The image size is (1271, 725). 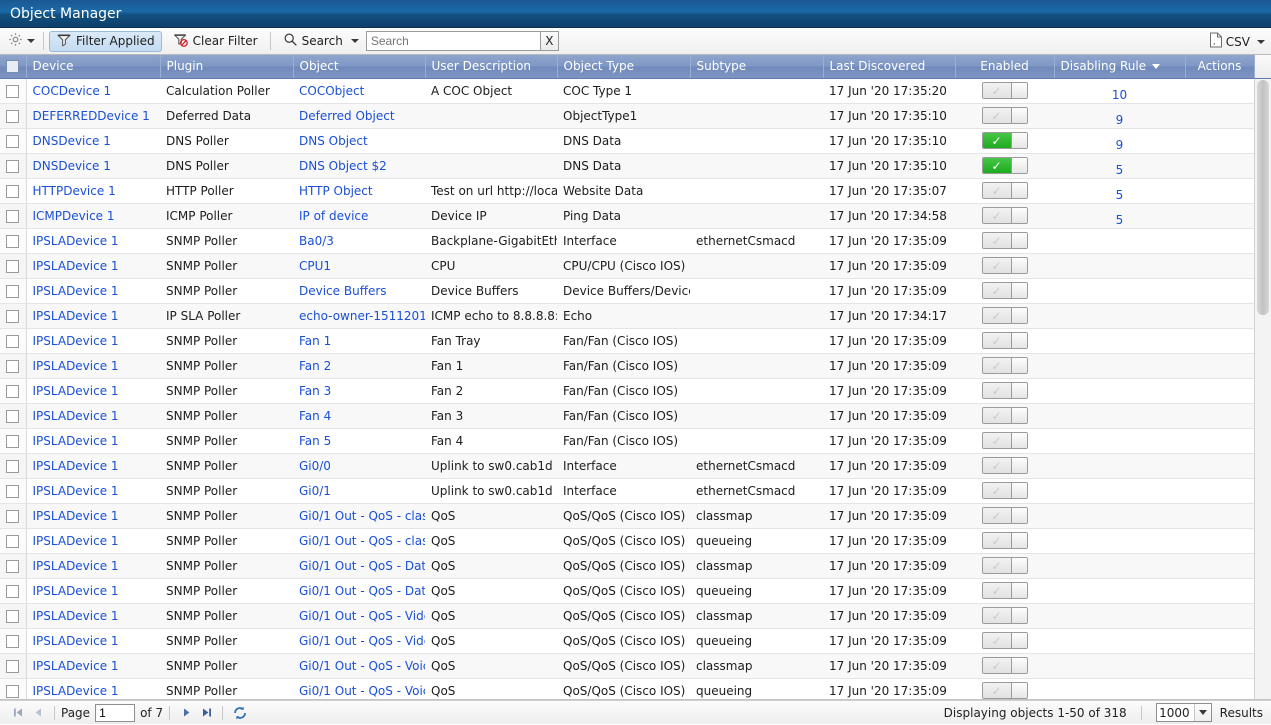 I want to click on cell-object-link: Gi0/0, so click(x=315, y=466).